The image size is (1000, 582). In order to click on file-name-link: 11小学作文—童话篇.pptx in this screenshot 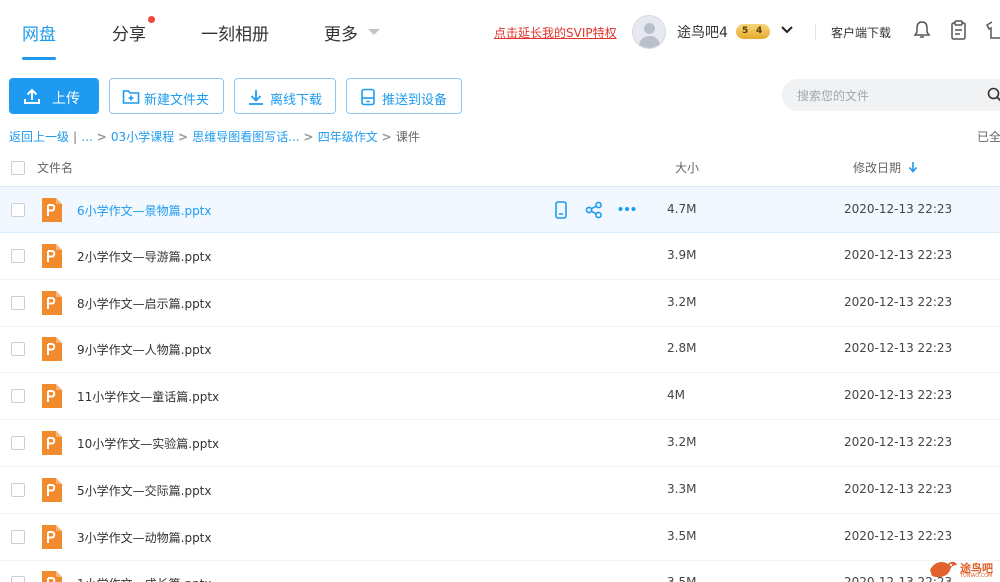, I will do `click(148, 396)`.